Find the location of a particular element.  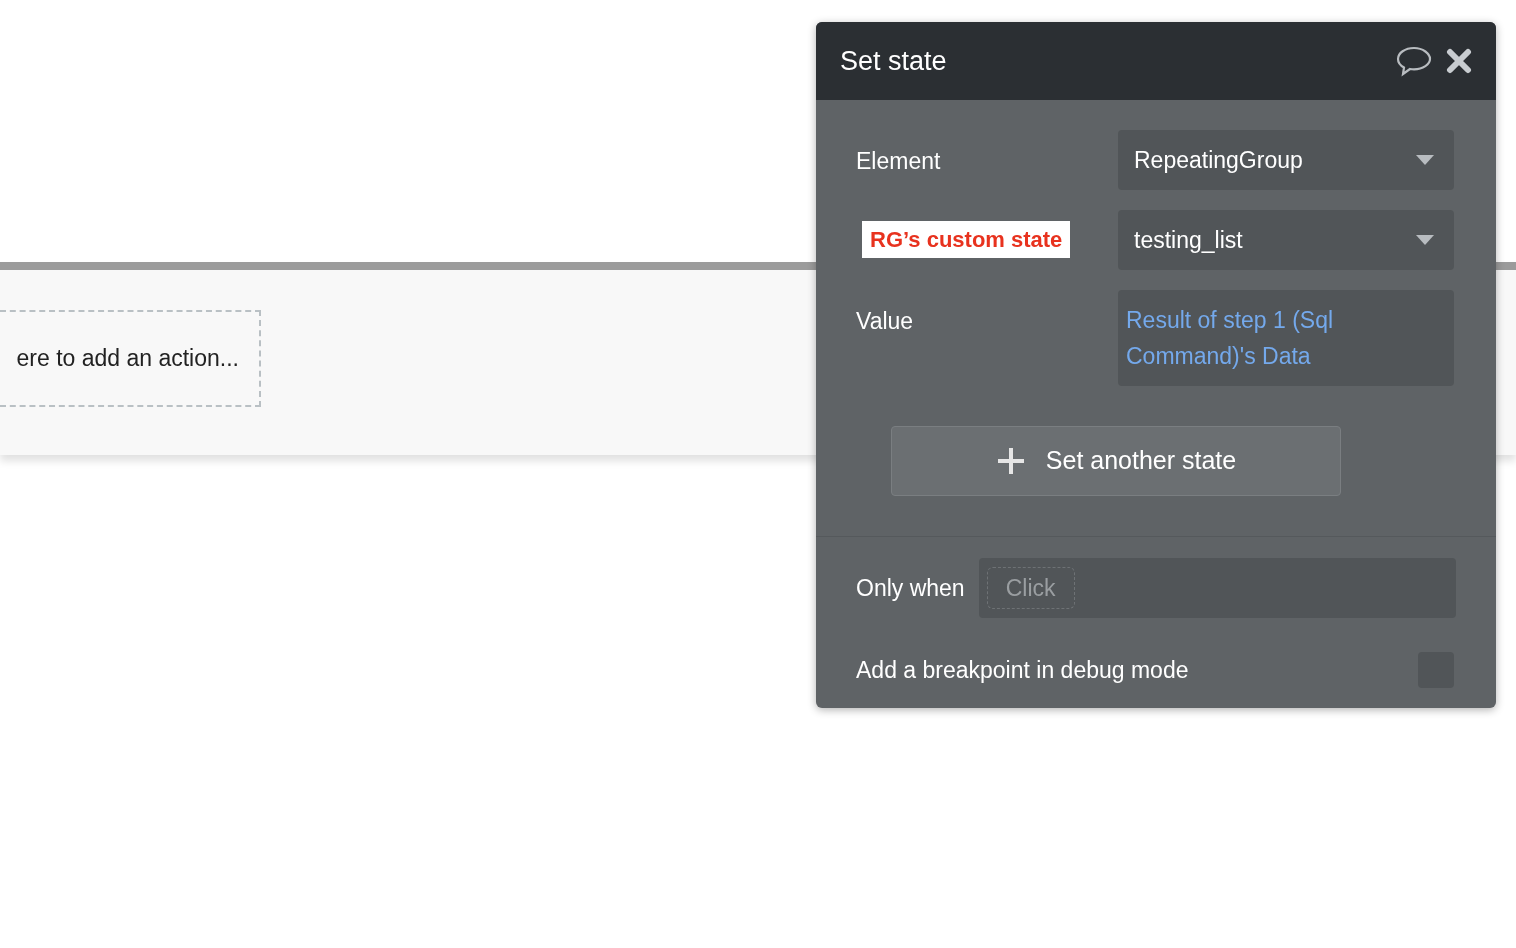

panel-title: Set state is located at coordinates (894, 61).